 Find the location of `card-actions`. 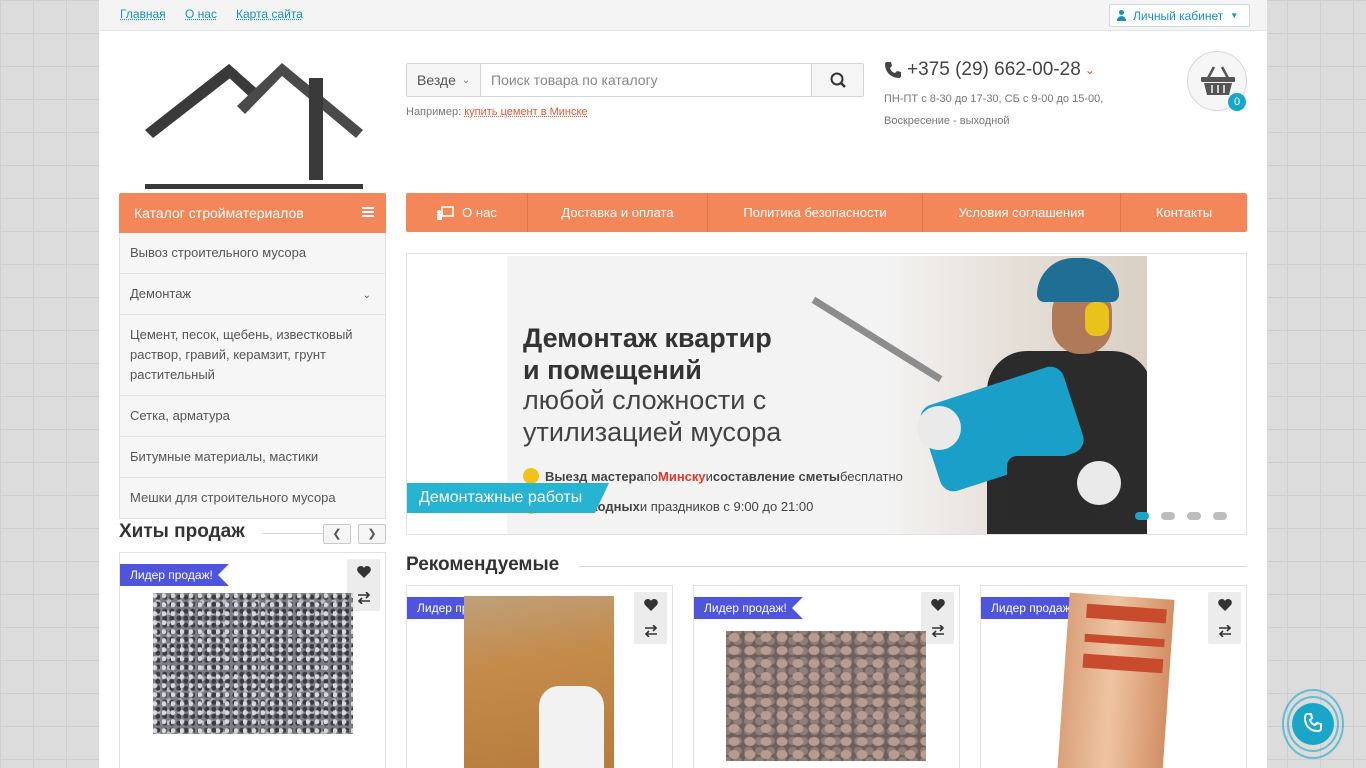

card-actions is located at coordinates (650, 618).